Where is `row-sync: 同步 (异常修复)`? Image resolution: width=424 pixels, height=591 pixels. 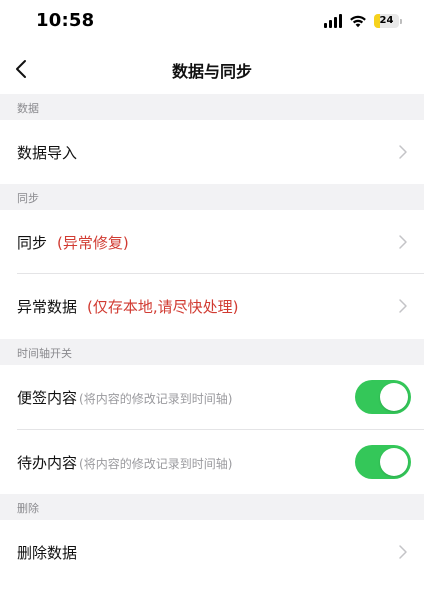 row-sync: 同步 (异常修复) is located at coordinates (212, 242).